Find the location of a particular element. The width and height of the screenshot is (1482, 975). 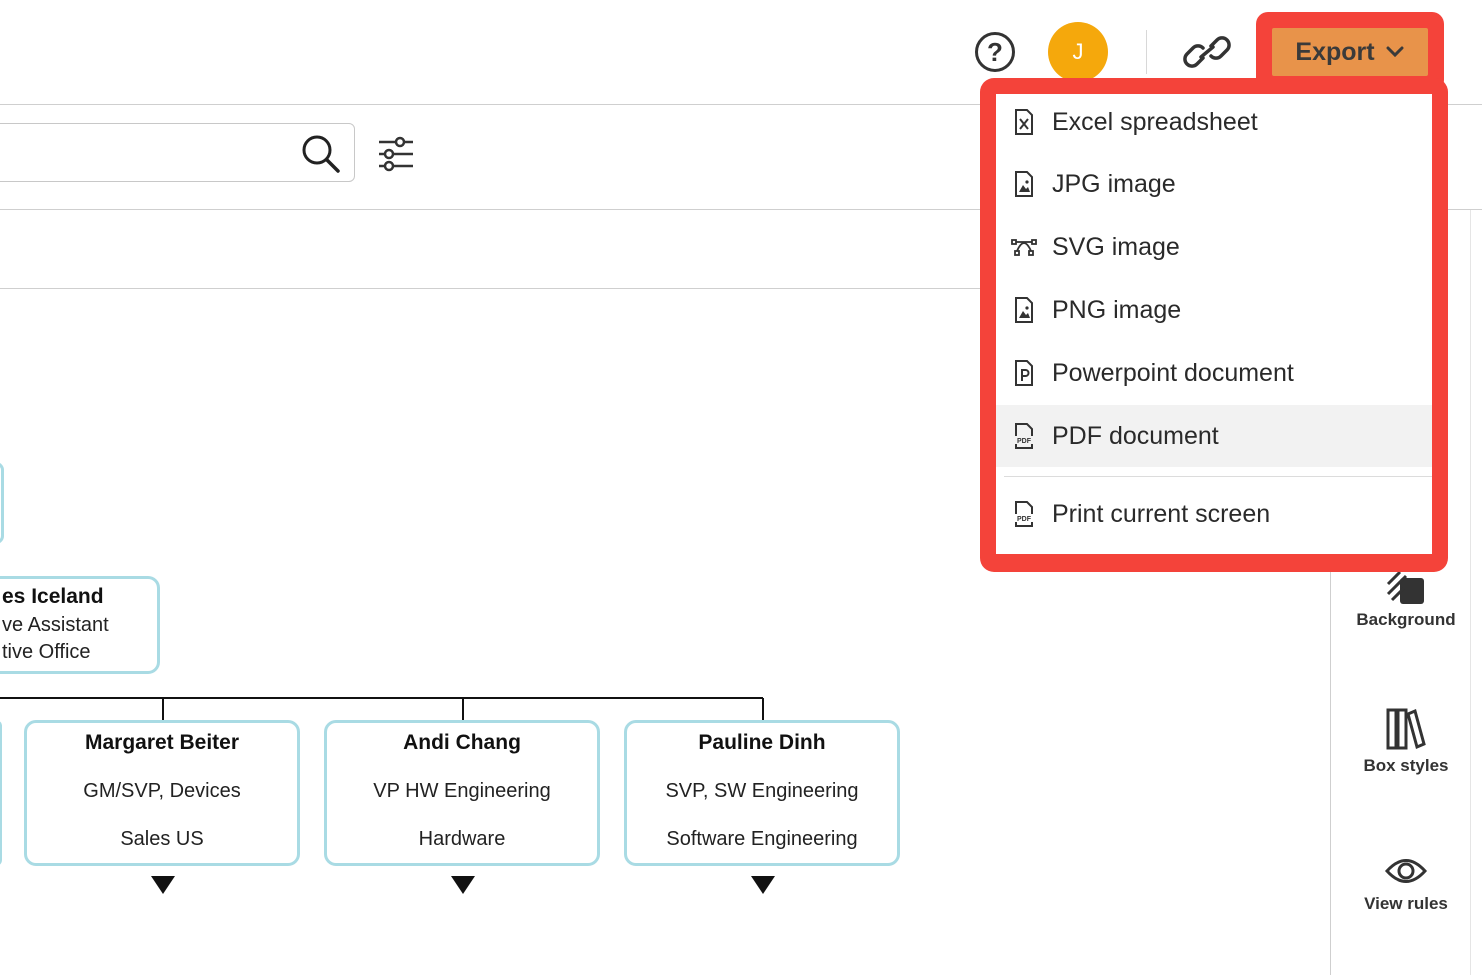

org-card: es Iceland ve Assistant tive Office is located at coordinates (80, 625).